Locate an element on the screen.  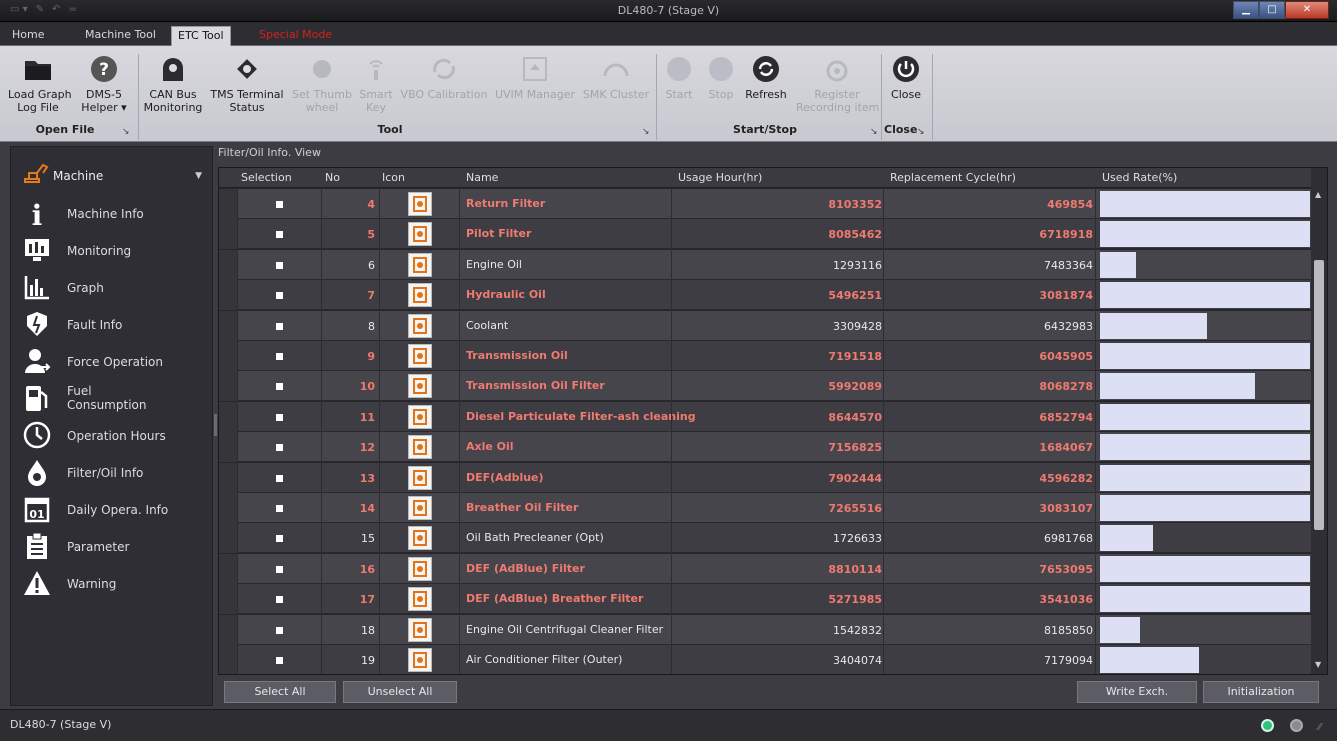
sidebar-item-fuel-consumption: Fuel Consumption is located at coordinates (111, 398).